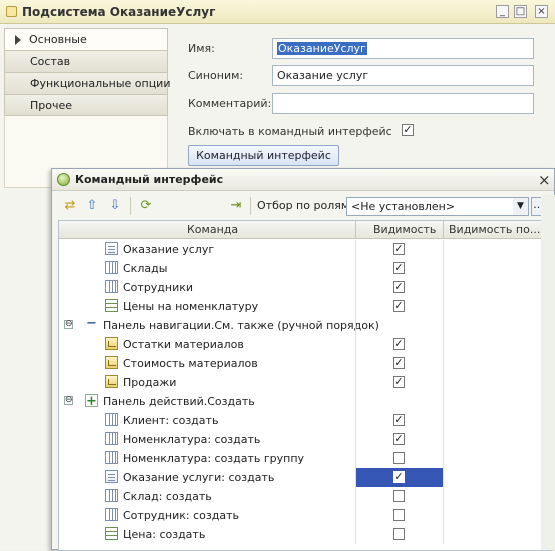  I want to click on table-row: Оказание услуги: создать ✓, so click(302, 477).